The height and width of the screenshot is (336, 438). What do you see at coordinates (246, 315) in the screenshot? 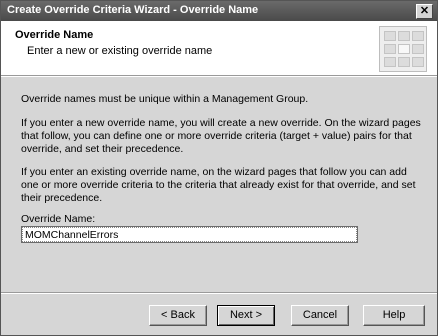
I see `next-button: Next >` at bounding box center [246, 315].